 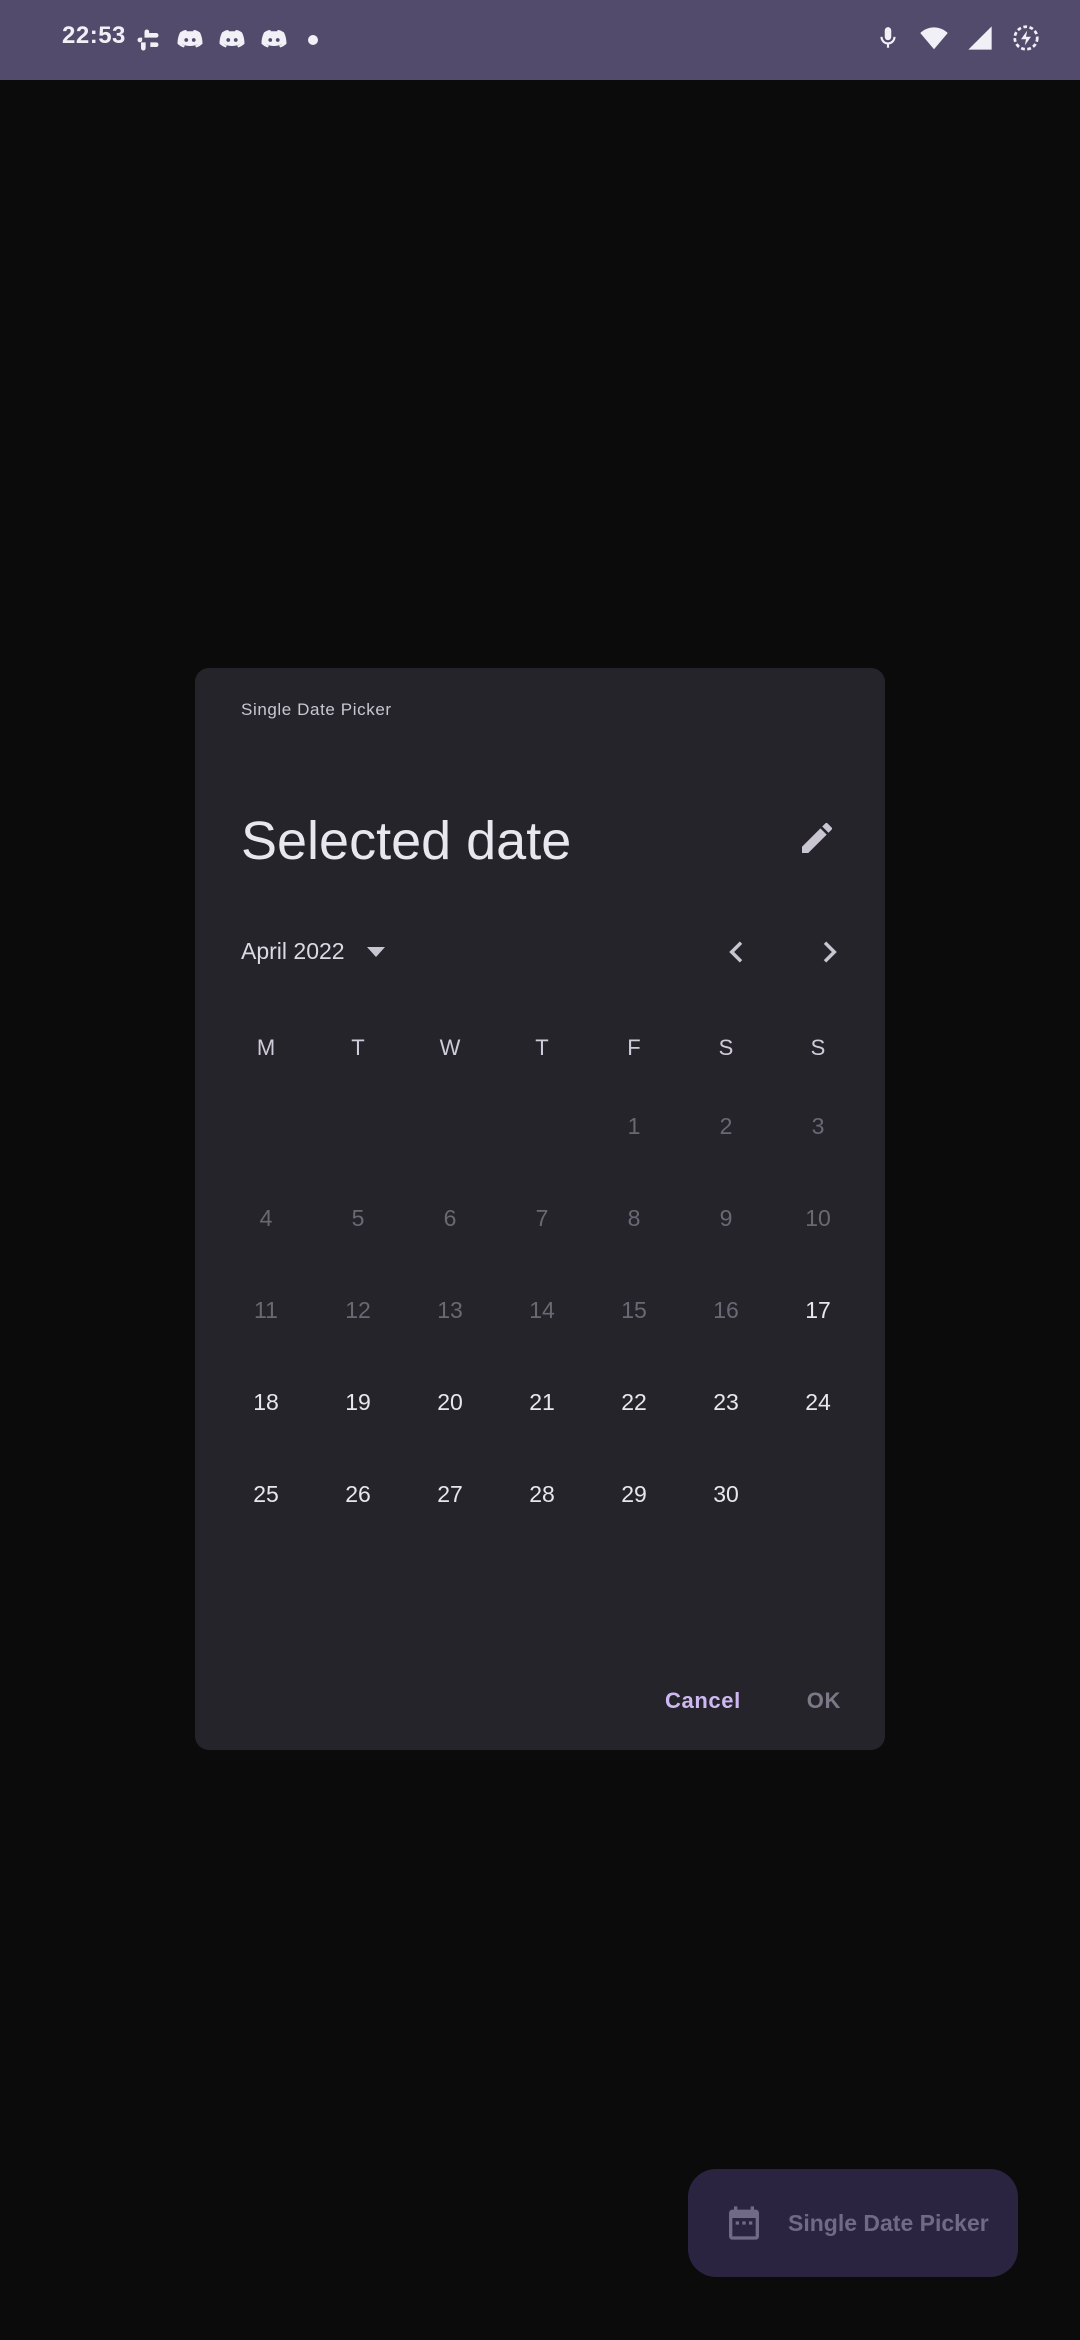 I want to click on day-cell: 8, so click(x=634, y=1217).